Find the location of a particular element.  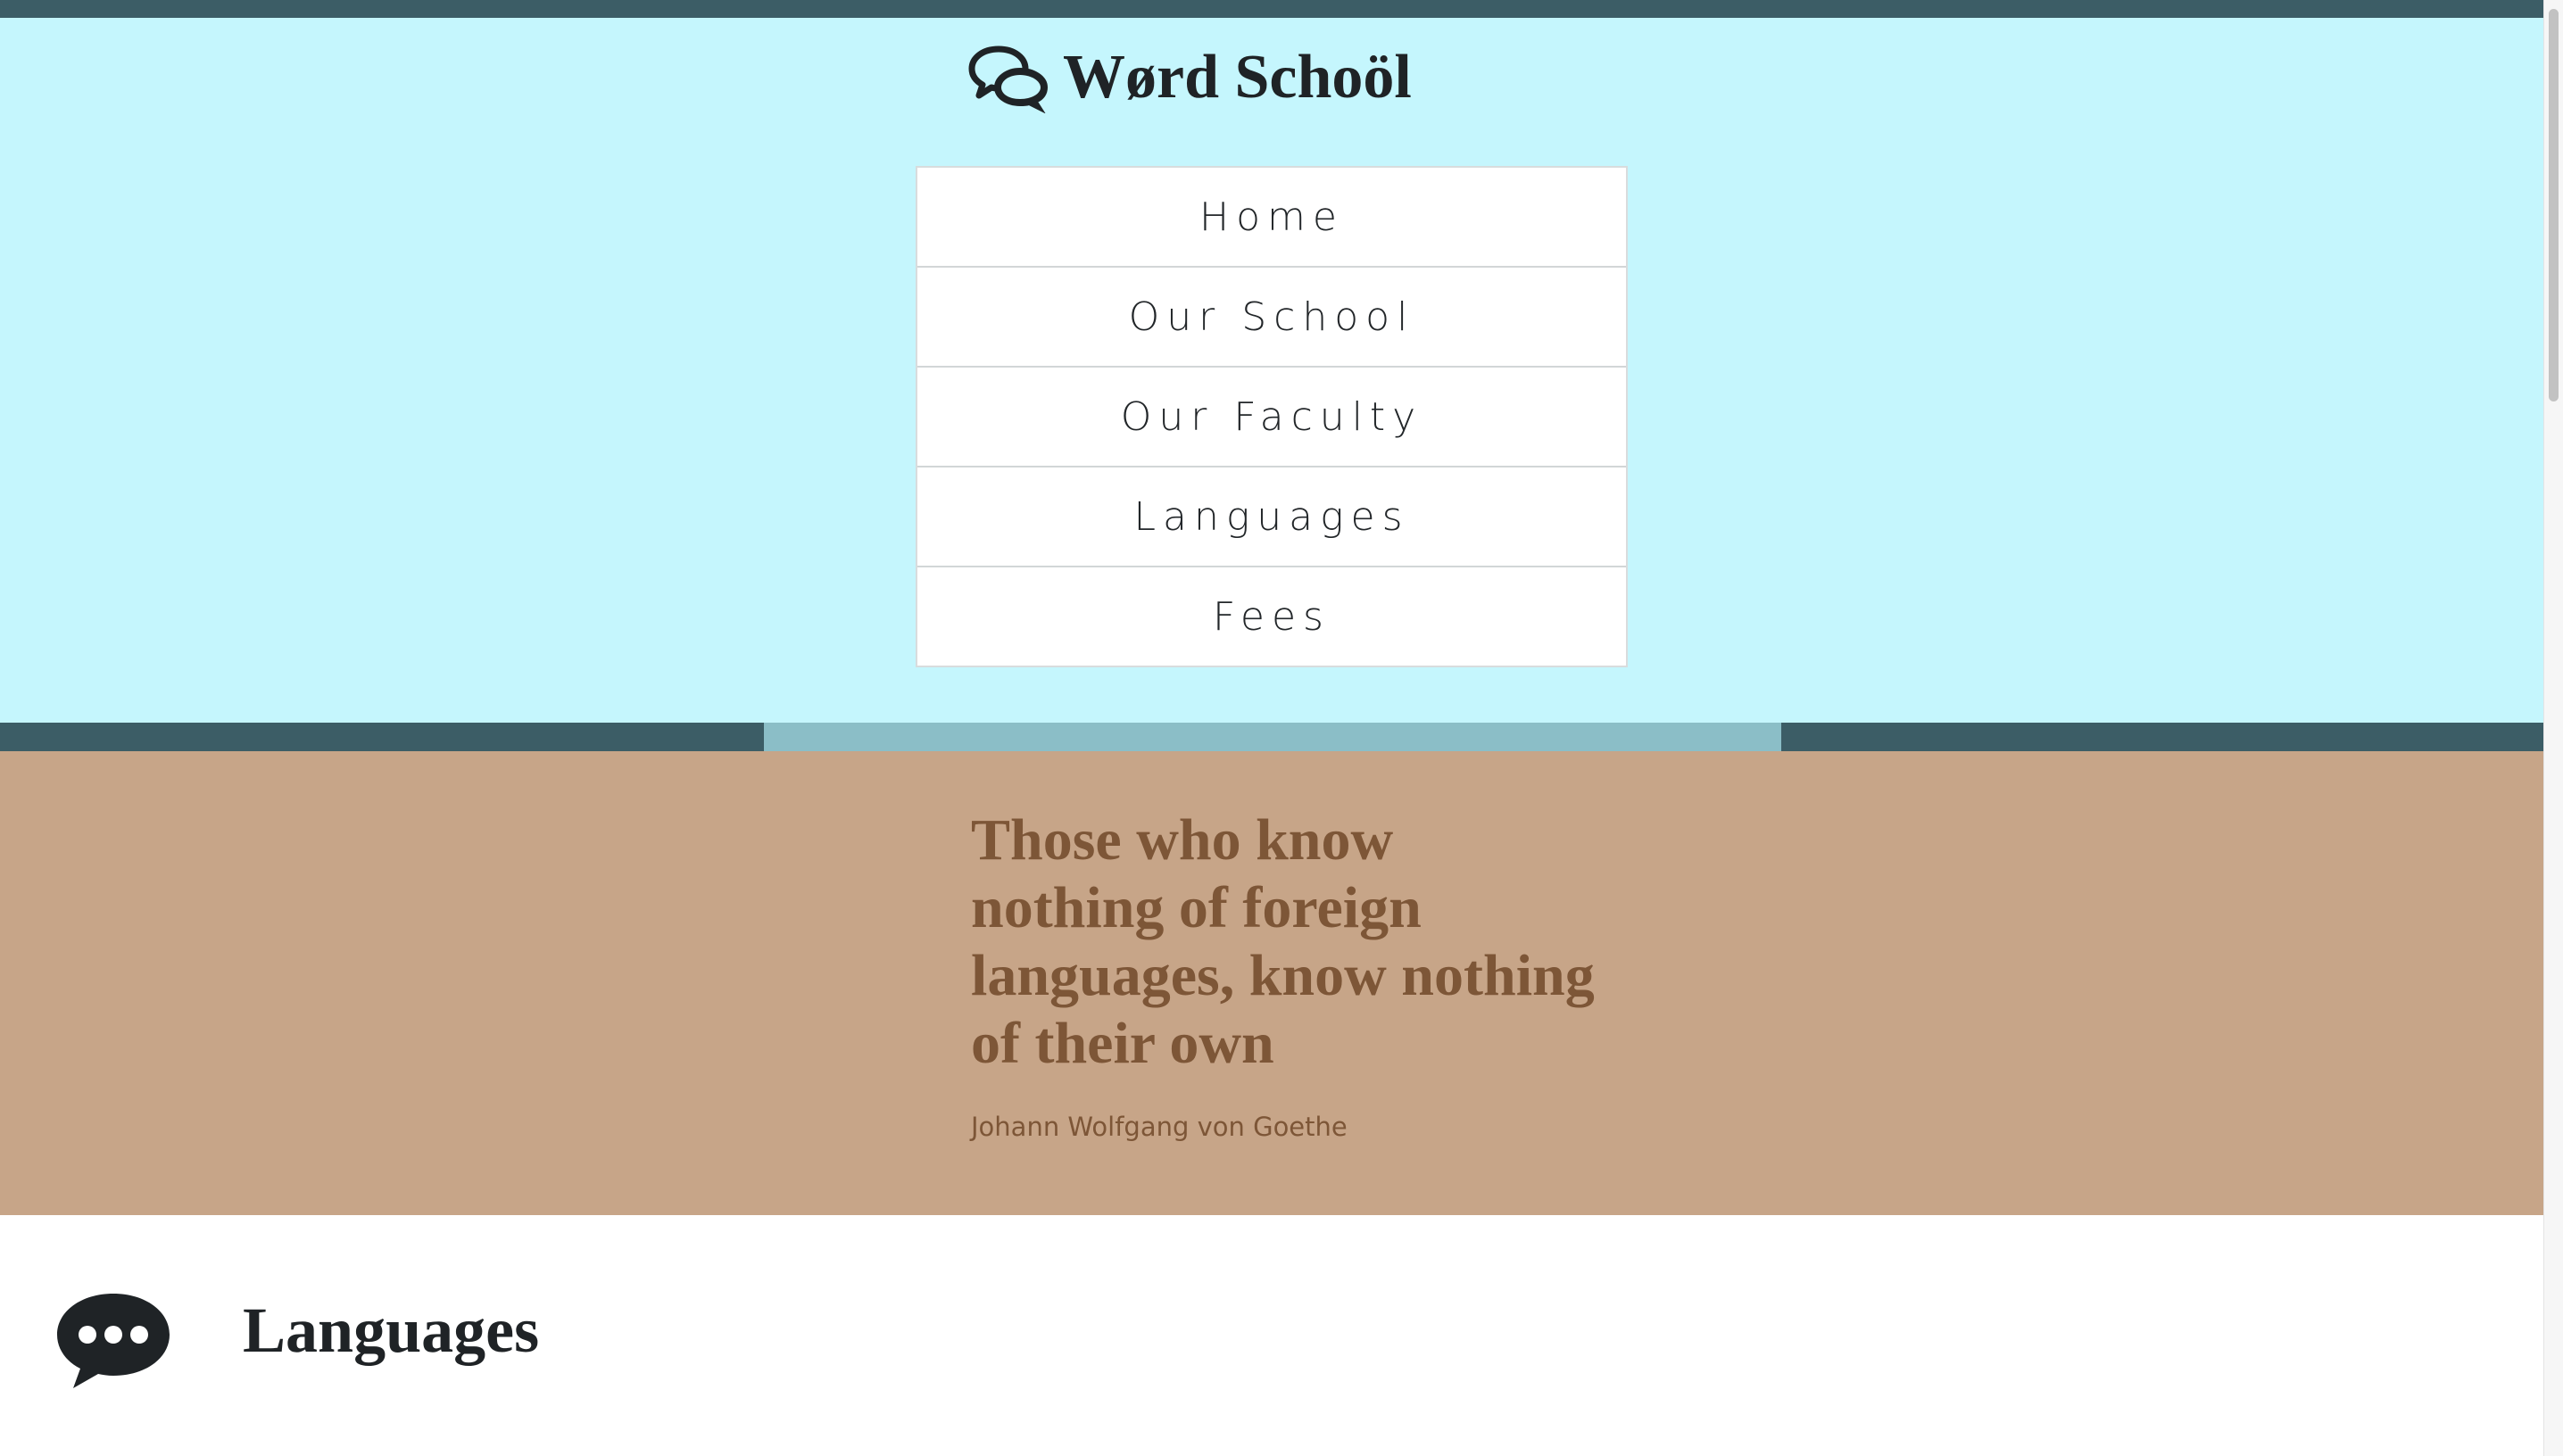

nav-item-languages: Languages is located at coordinates (1271, 517).